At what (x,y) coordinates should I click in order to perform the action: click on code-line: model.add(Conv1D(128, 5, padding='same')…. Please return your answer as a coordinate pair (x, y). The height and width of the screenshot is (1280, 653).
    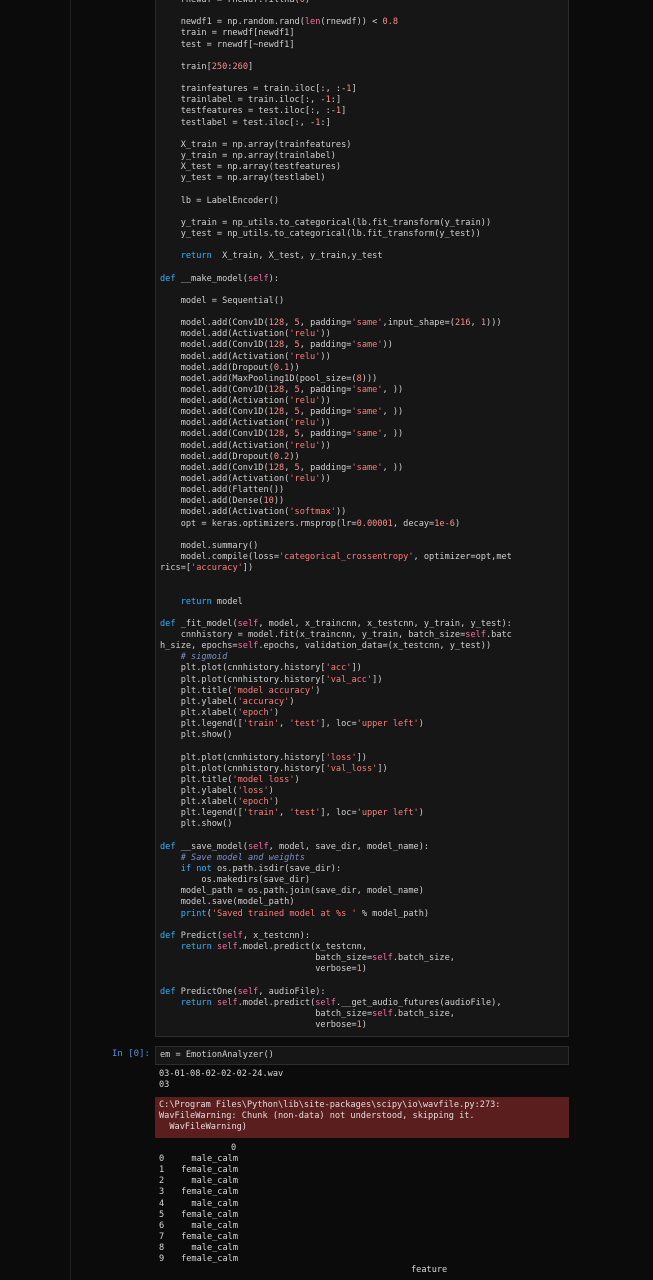
    Looking at the image, I should click on (364, 345).